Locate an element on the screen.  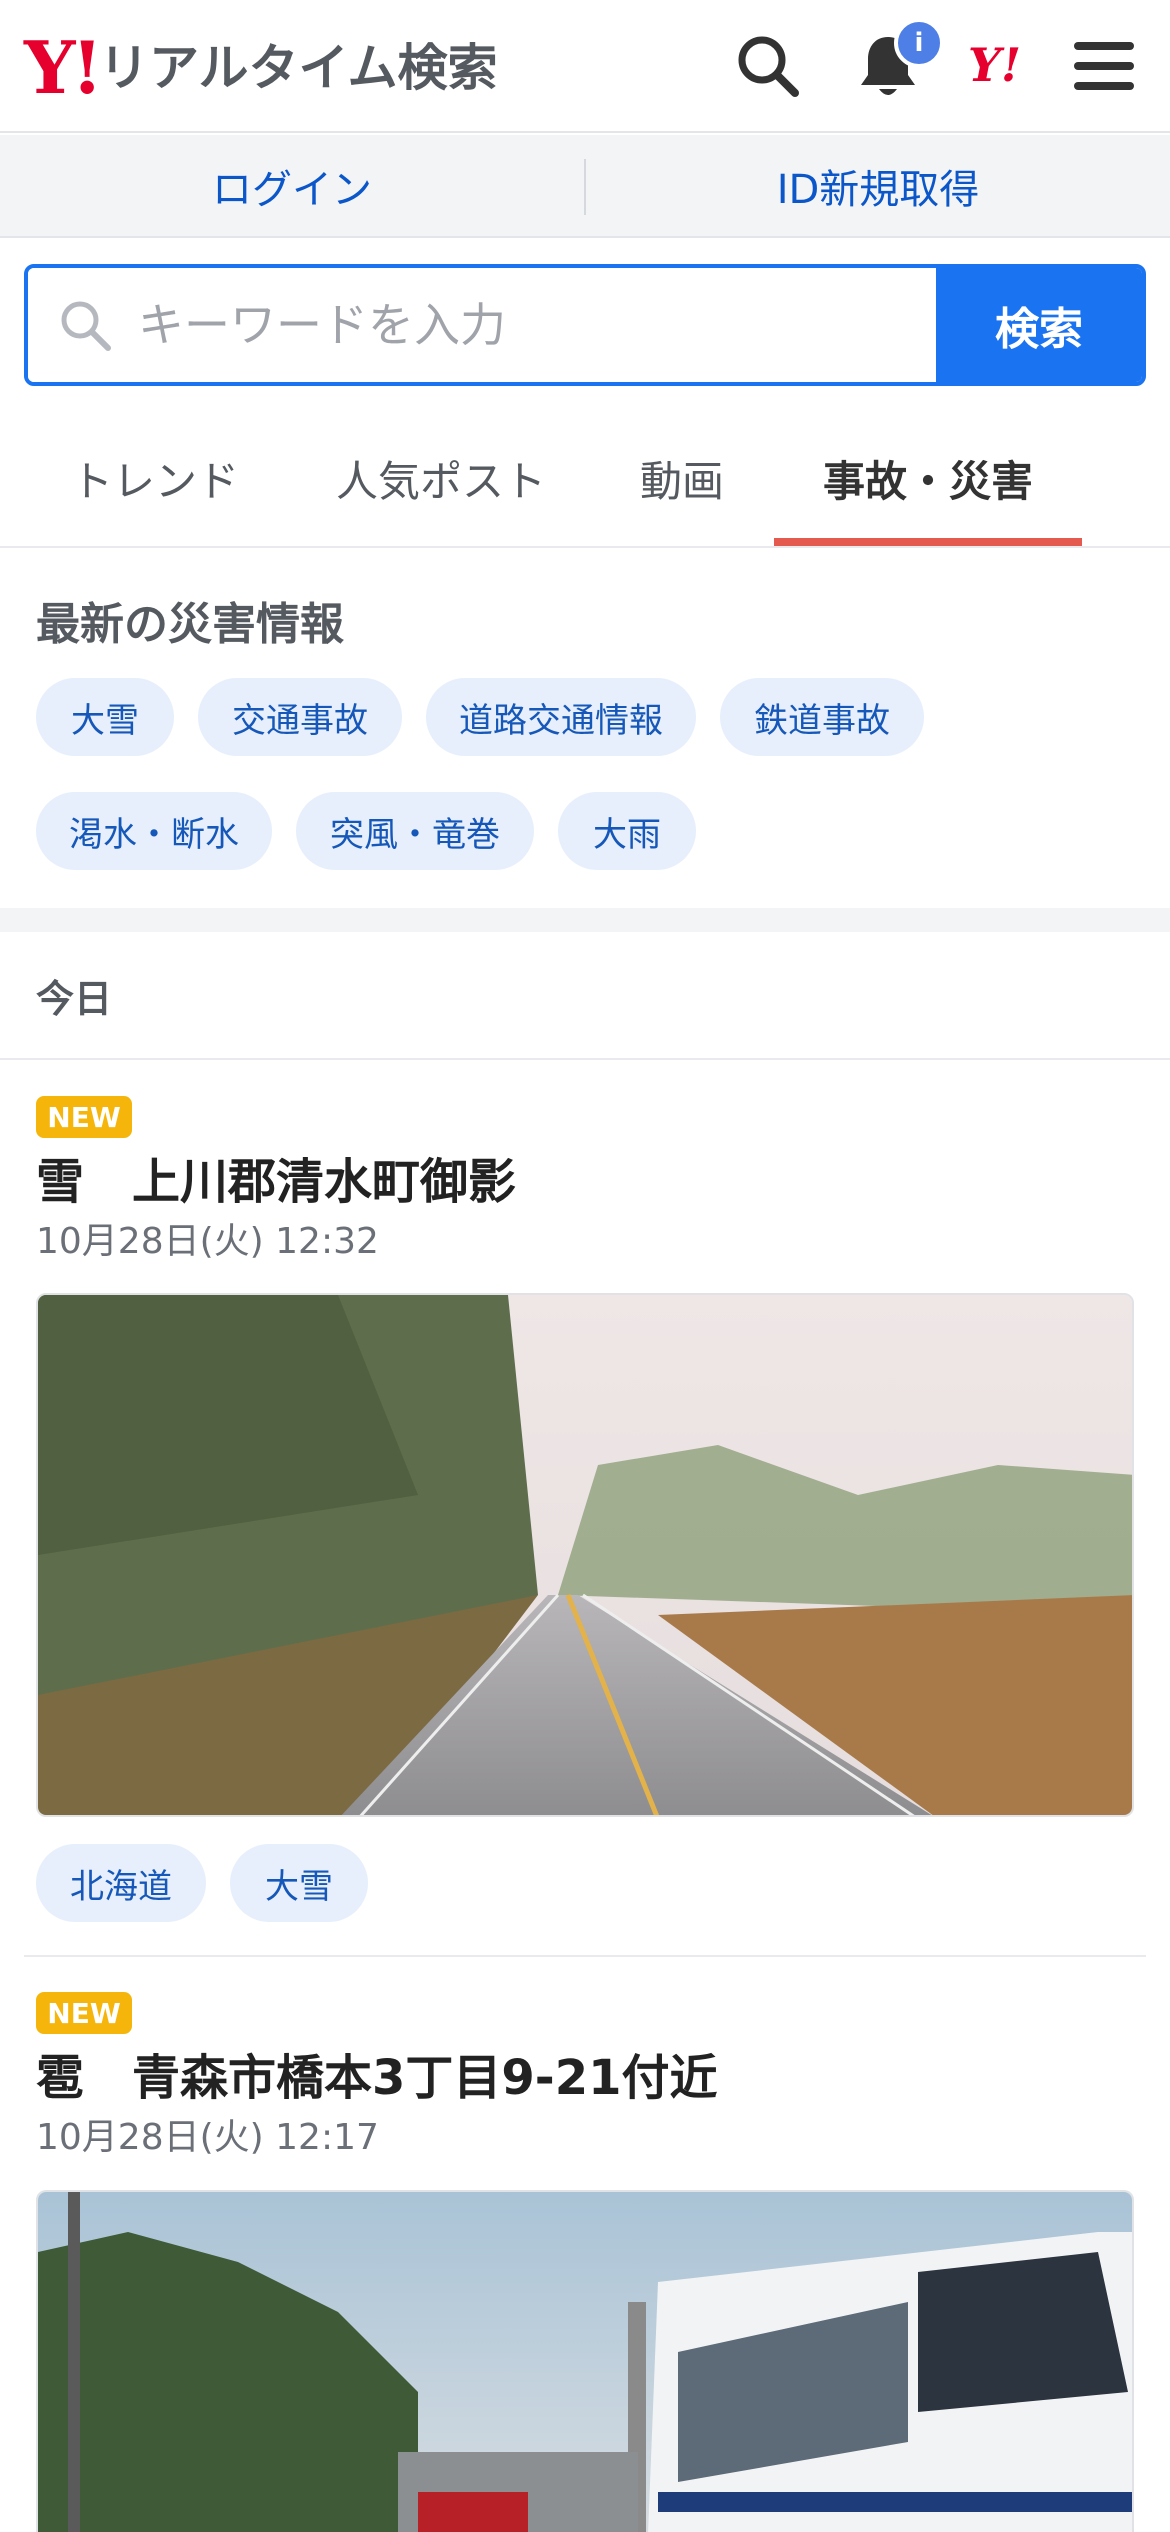
chip-traffic-accident: 交通事故 is located at coordinates (300, 717).